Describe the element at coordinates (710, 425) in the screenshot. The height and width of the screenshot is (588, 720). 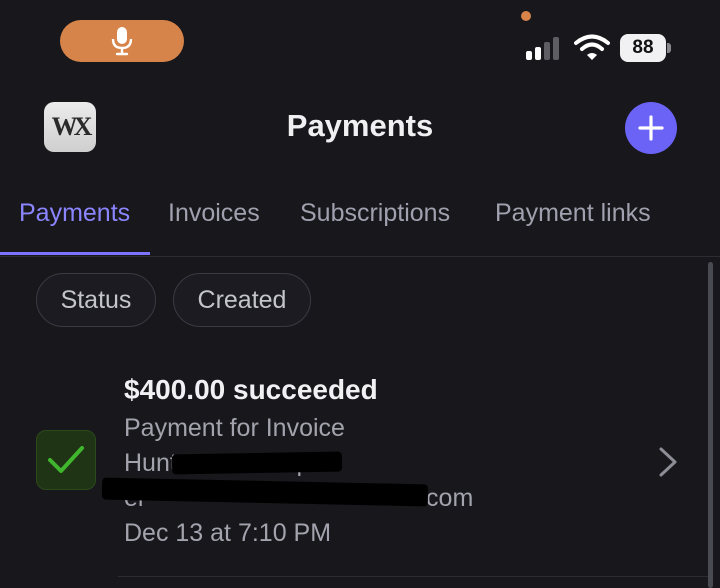
I see `scrollbar` at that location.